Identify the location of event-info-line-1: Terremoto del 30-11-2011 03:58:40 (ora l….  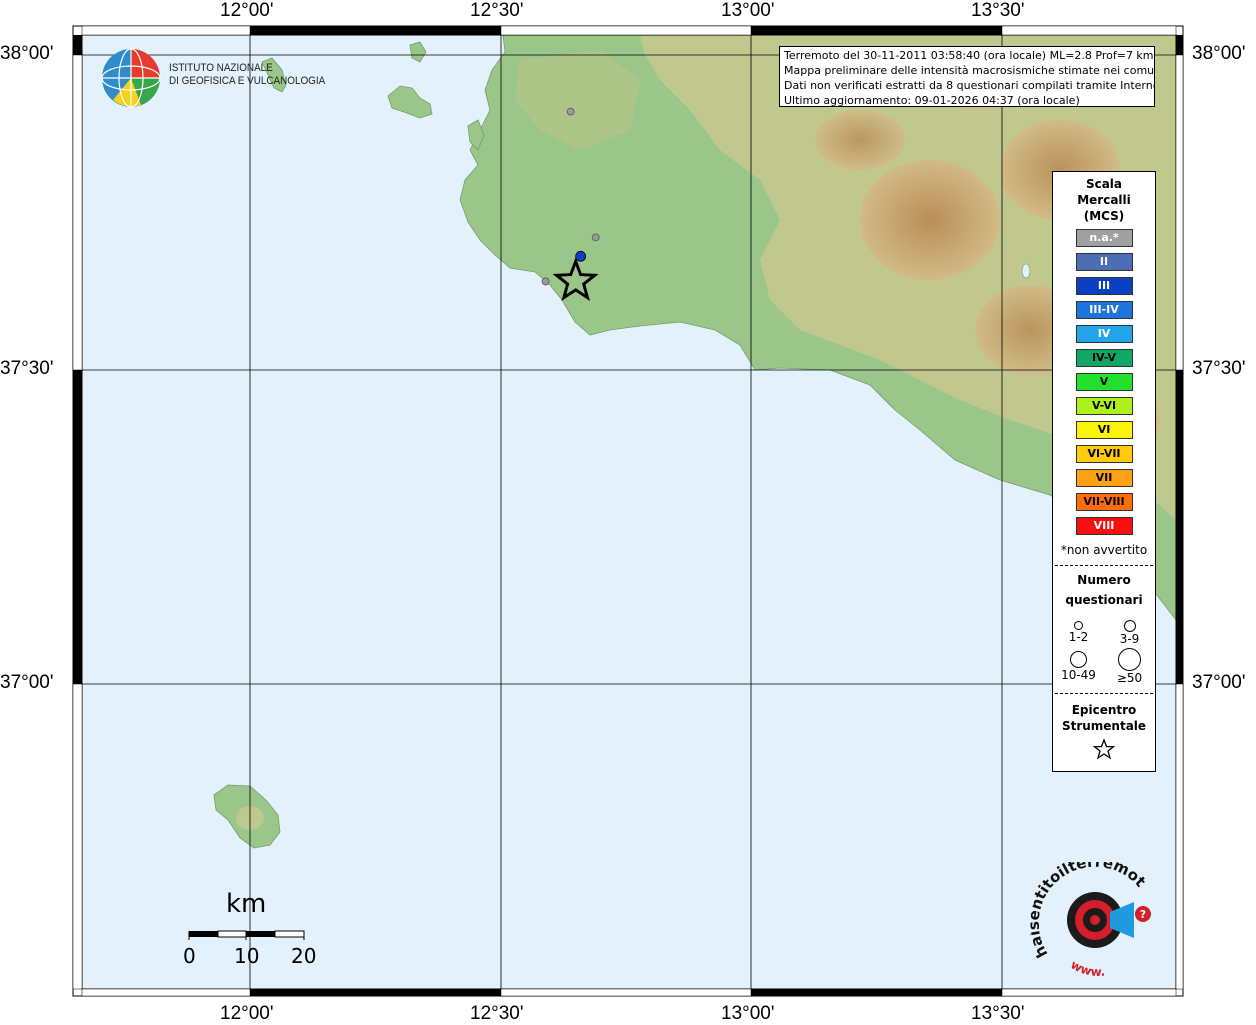
(969, 55).